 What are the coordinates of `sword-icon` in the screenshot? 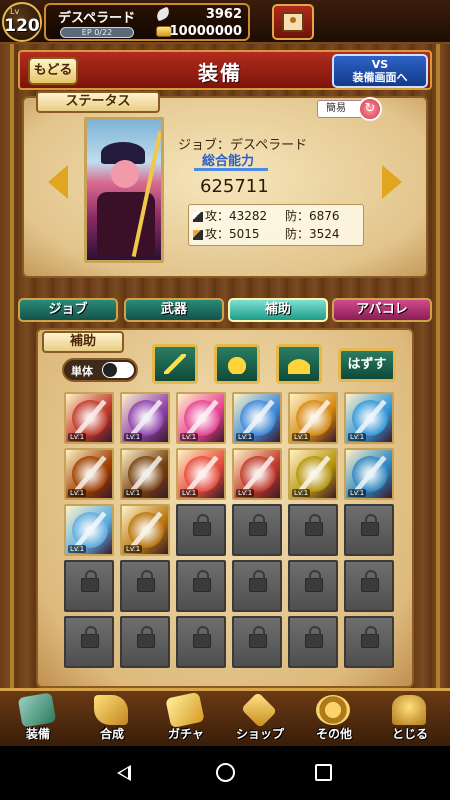 It's located at (175, 364).